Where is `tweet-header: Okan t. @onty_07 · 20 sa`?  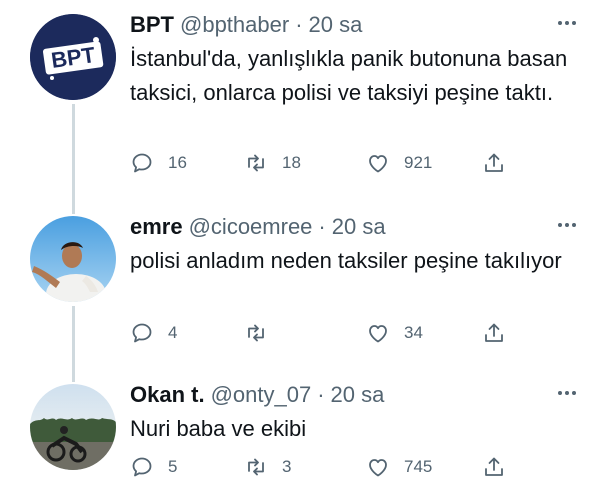 tweet-header: Okan t. @onty_07 · 20 sa is located at coordinates (355, 395).